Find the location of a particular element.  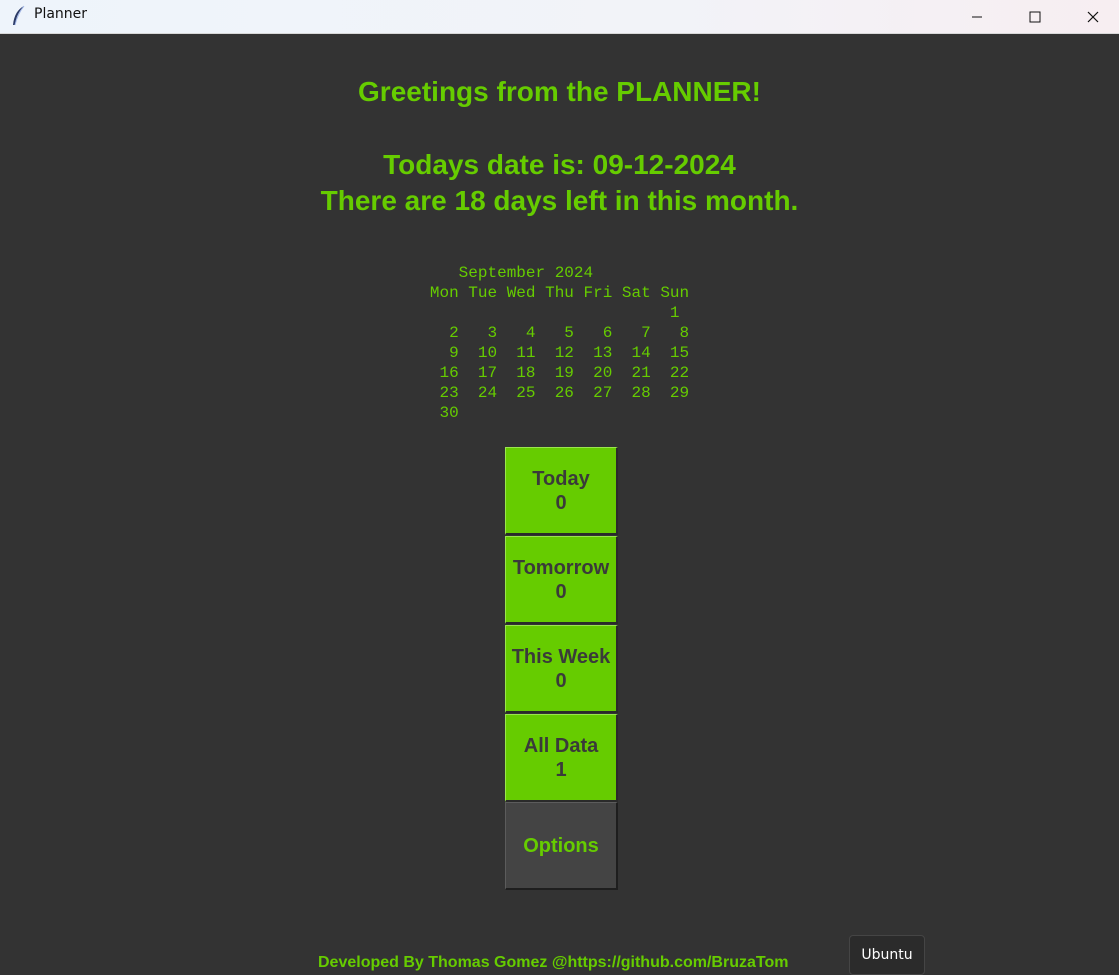

options-label: Options is located at coordinates (561, 845).